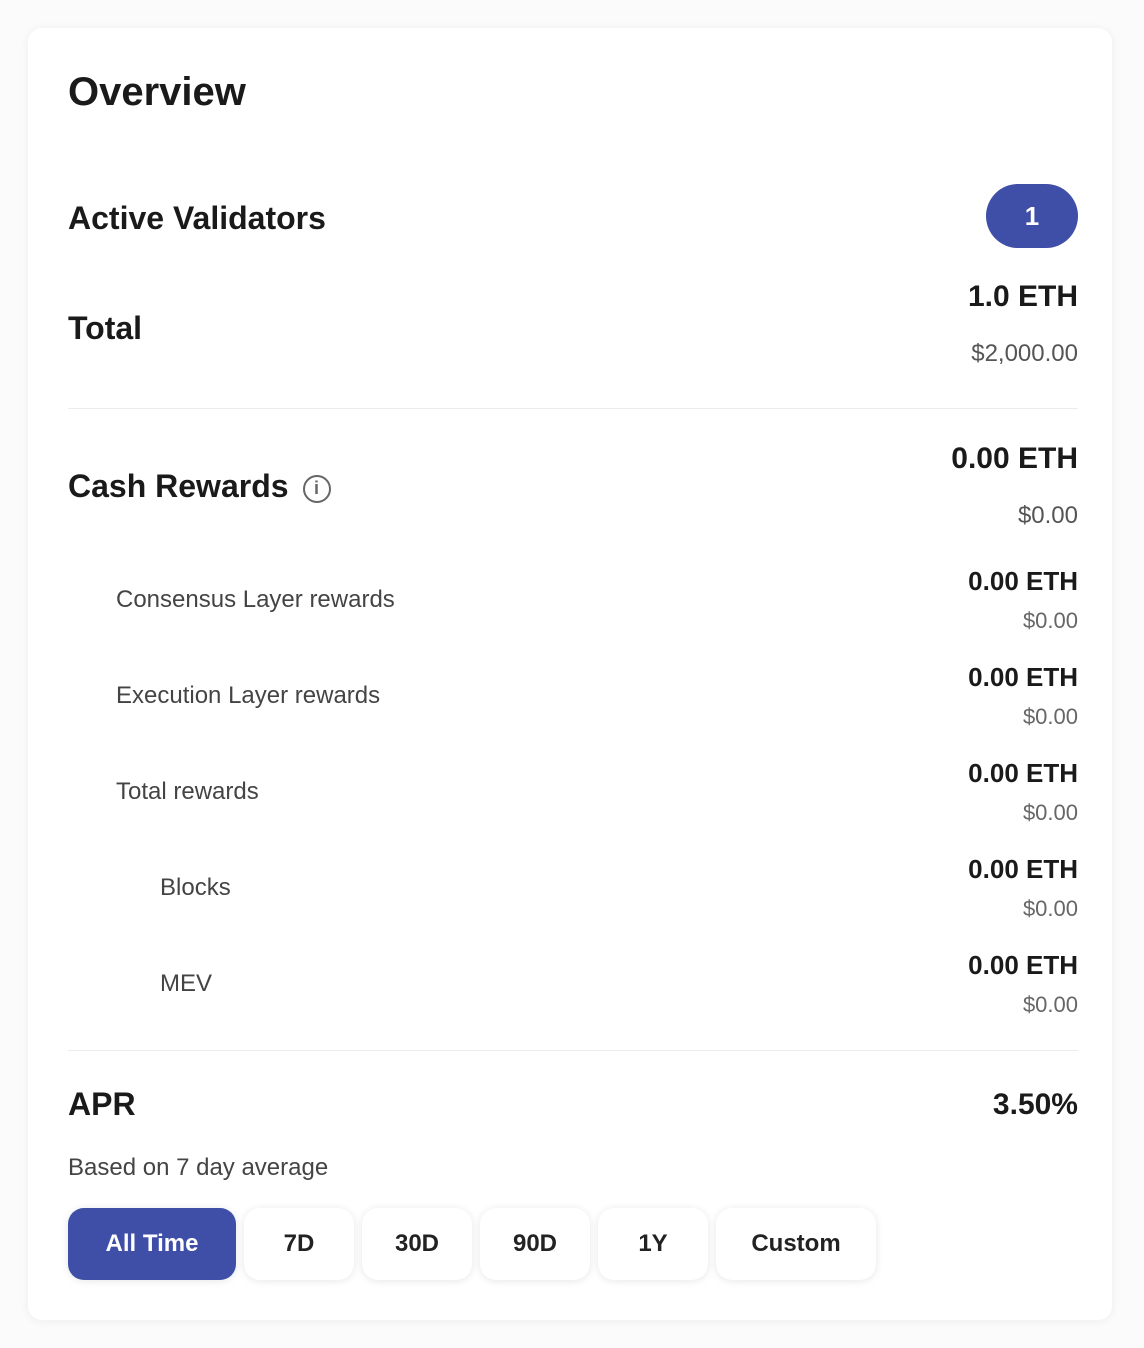 This screenshot has height=1348, width=1144. I want to click on blocks-label: Blocks, so click(195, 887).